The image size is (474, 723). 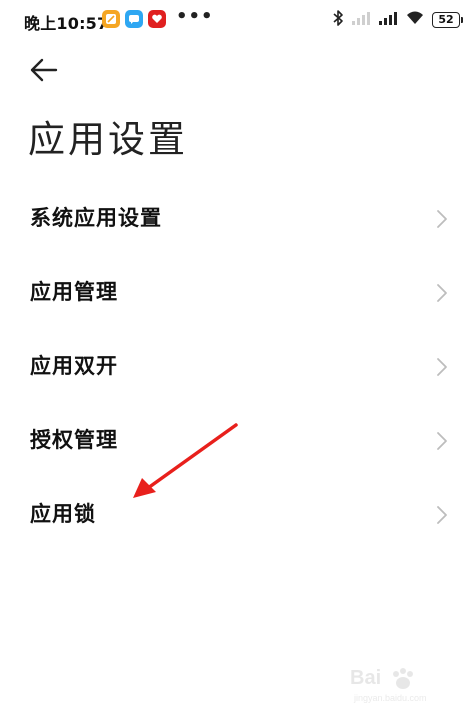 I want to click on back-button, so click(x=46, y=72).